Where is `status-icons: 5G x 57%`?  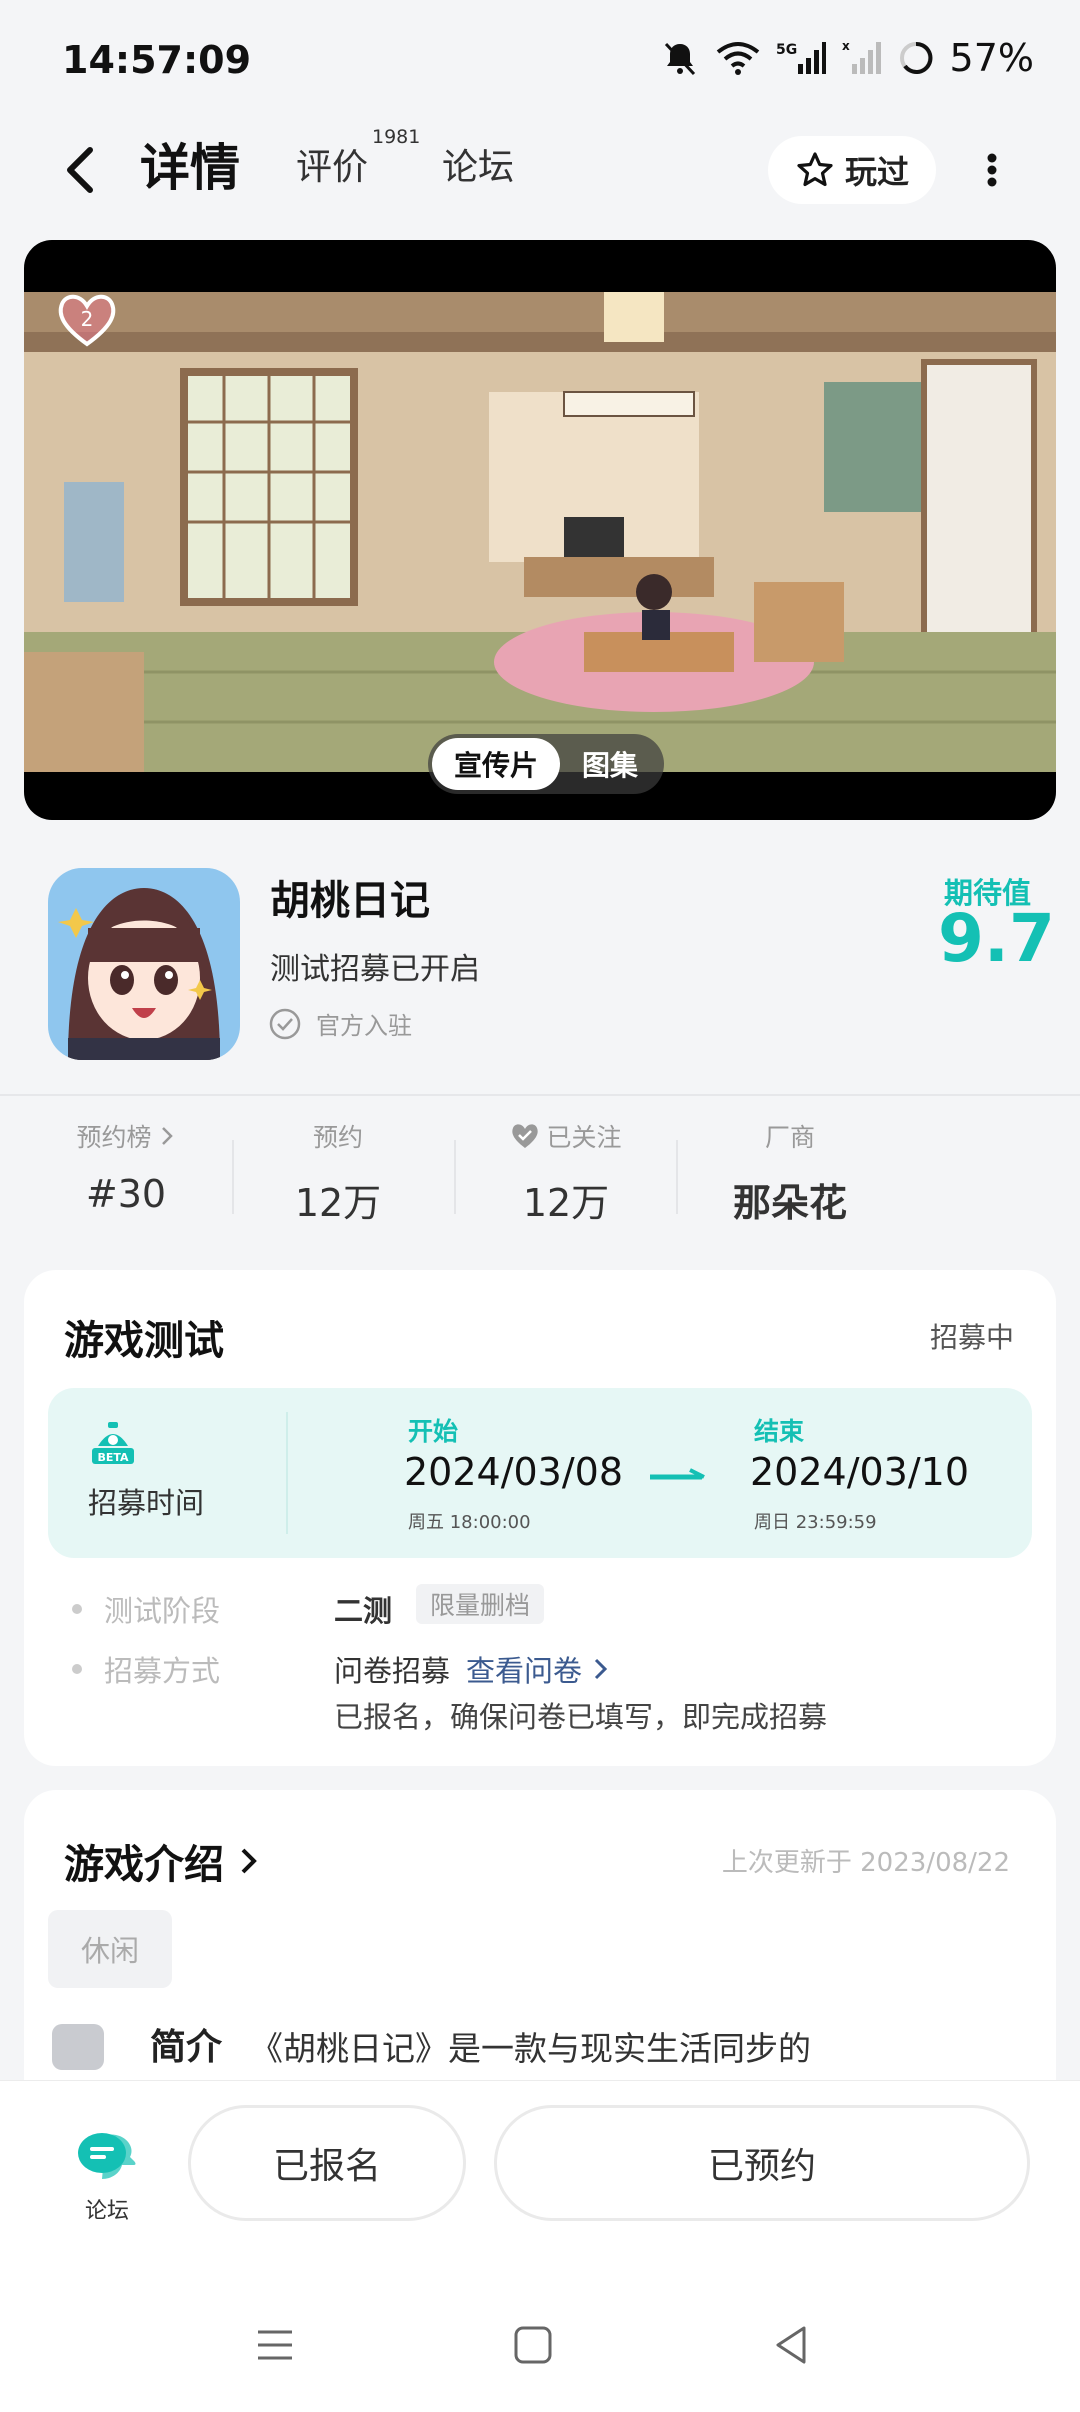
status-icons: 5G x 57% is located at coordinates (847, 58).